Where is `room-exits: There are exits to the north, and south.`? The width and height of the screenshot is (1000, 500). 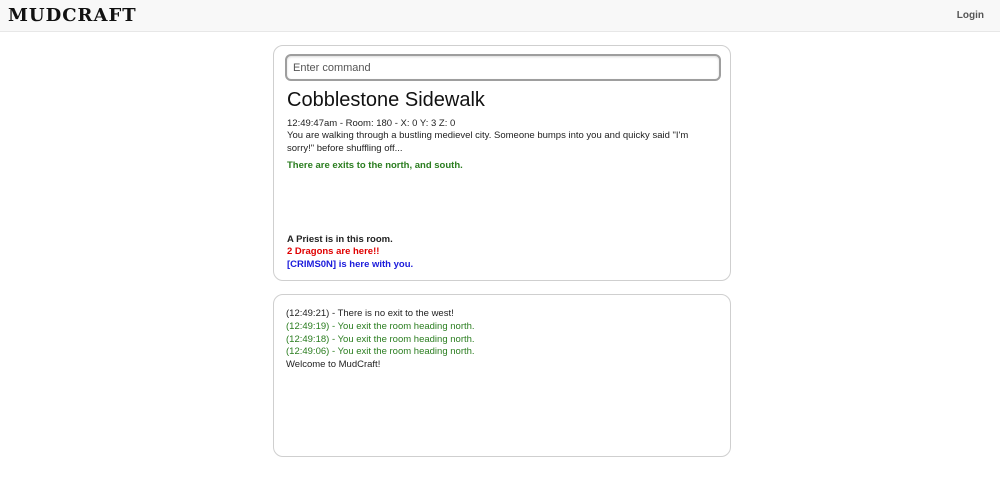 room-exits: There are exits to the north, and south. is located at coordinates (375, 165).